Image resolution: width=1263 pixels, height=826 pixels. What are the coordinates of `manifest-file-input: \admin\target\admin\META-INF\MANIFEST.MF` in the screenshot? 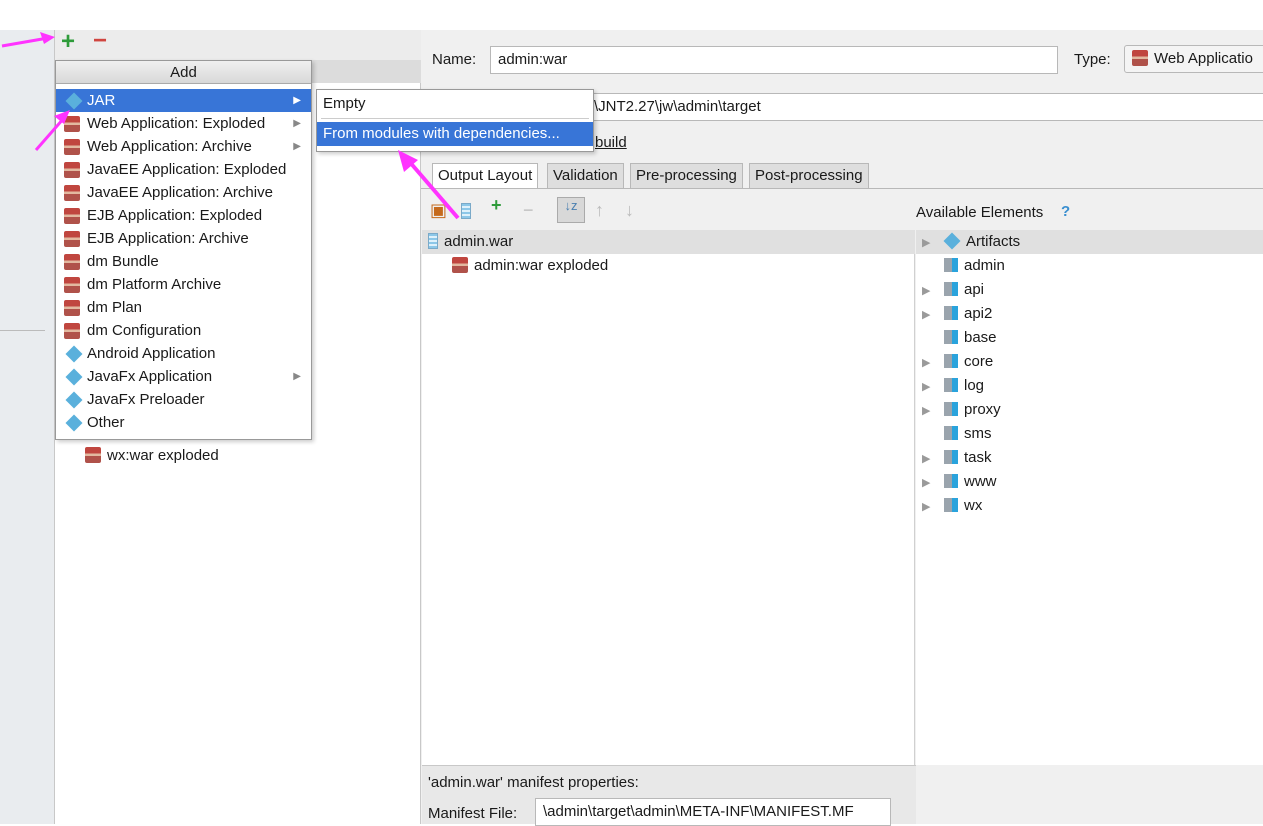 It's located at (713, 812).